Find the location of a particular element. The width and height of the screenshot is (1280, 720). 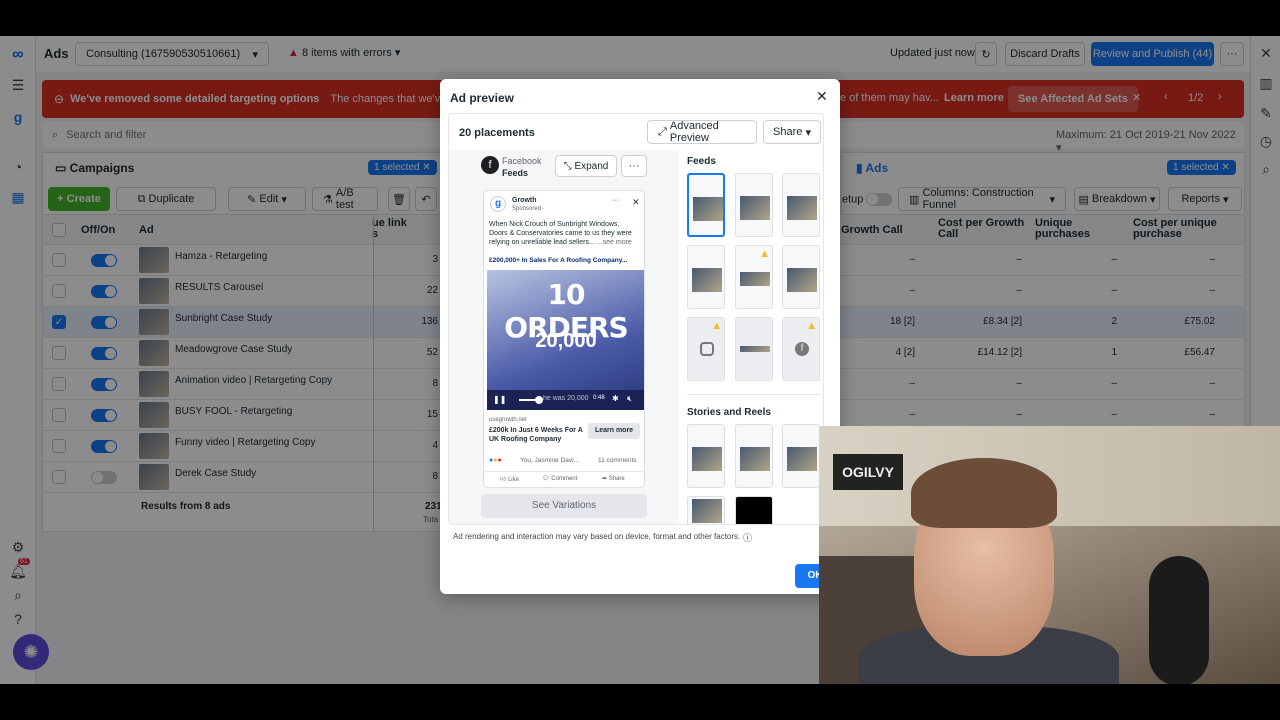

modal-title: Ad preview is located at coordinates (482, 98).